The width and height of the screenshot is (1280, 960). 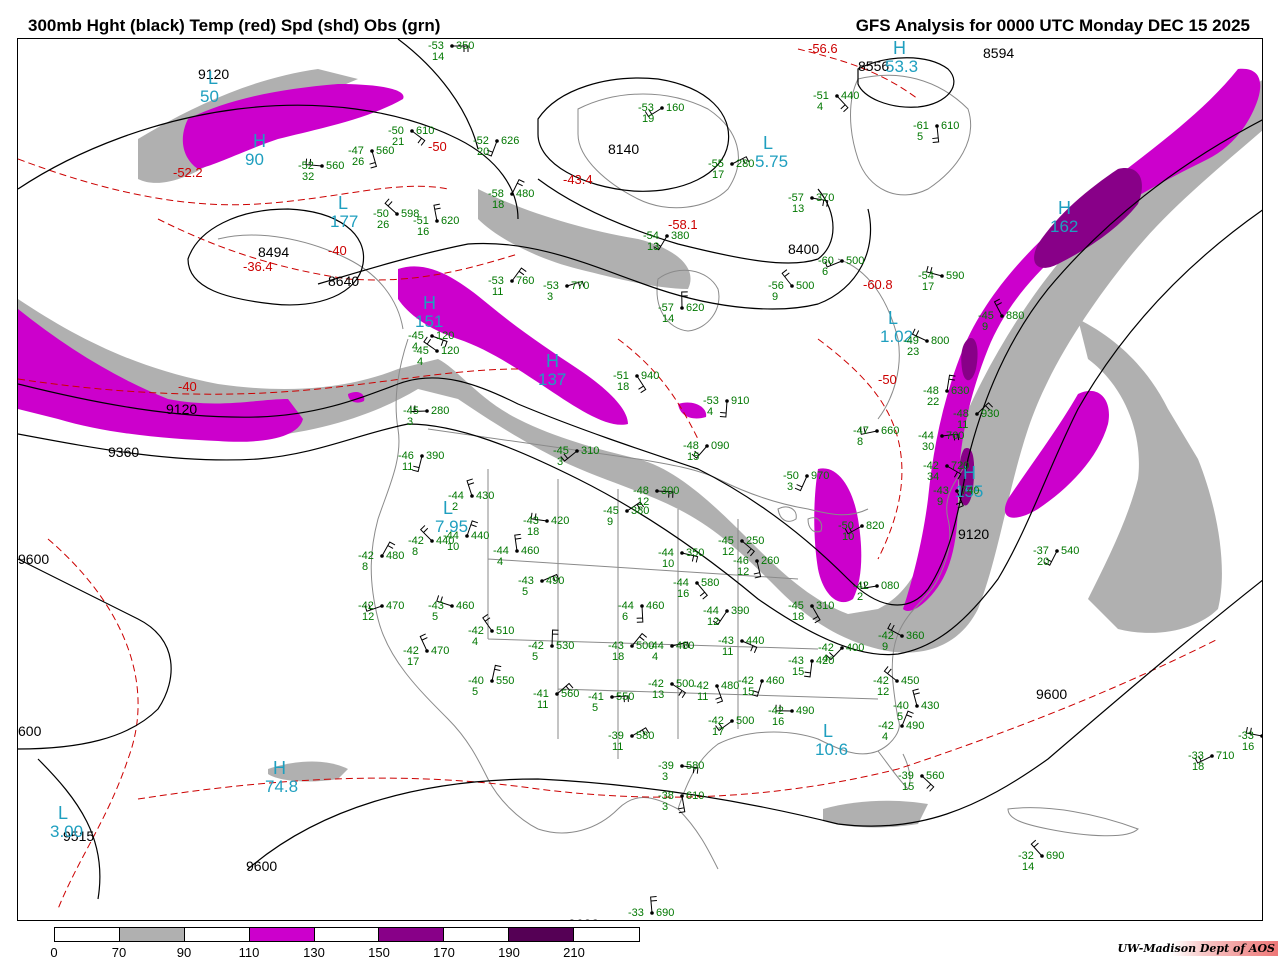 I want to click on obs-dewpoint-depression: 22, so click(x=933, y=402).